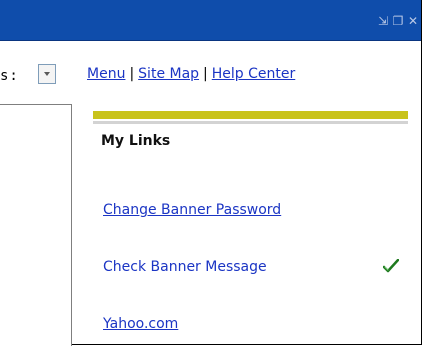 This screenshot has height=346, width=422. I want to click on dropdown-button, so click(47, 74).